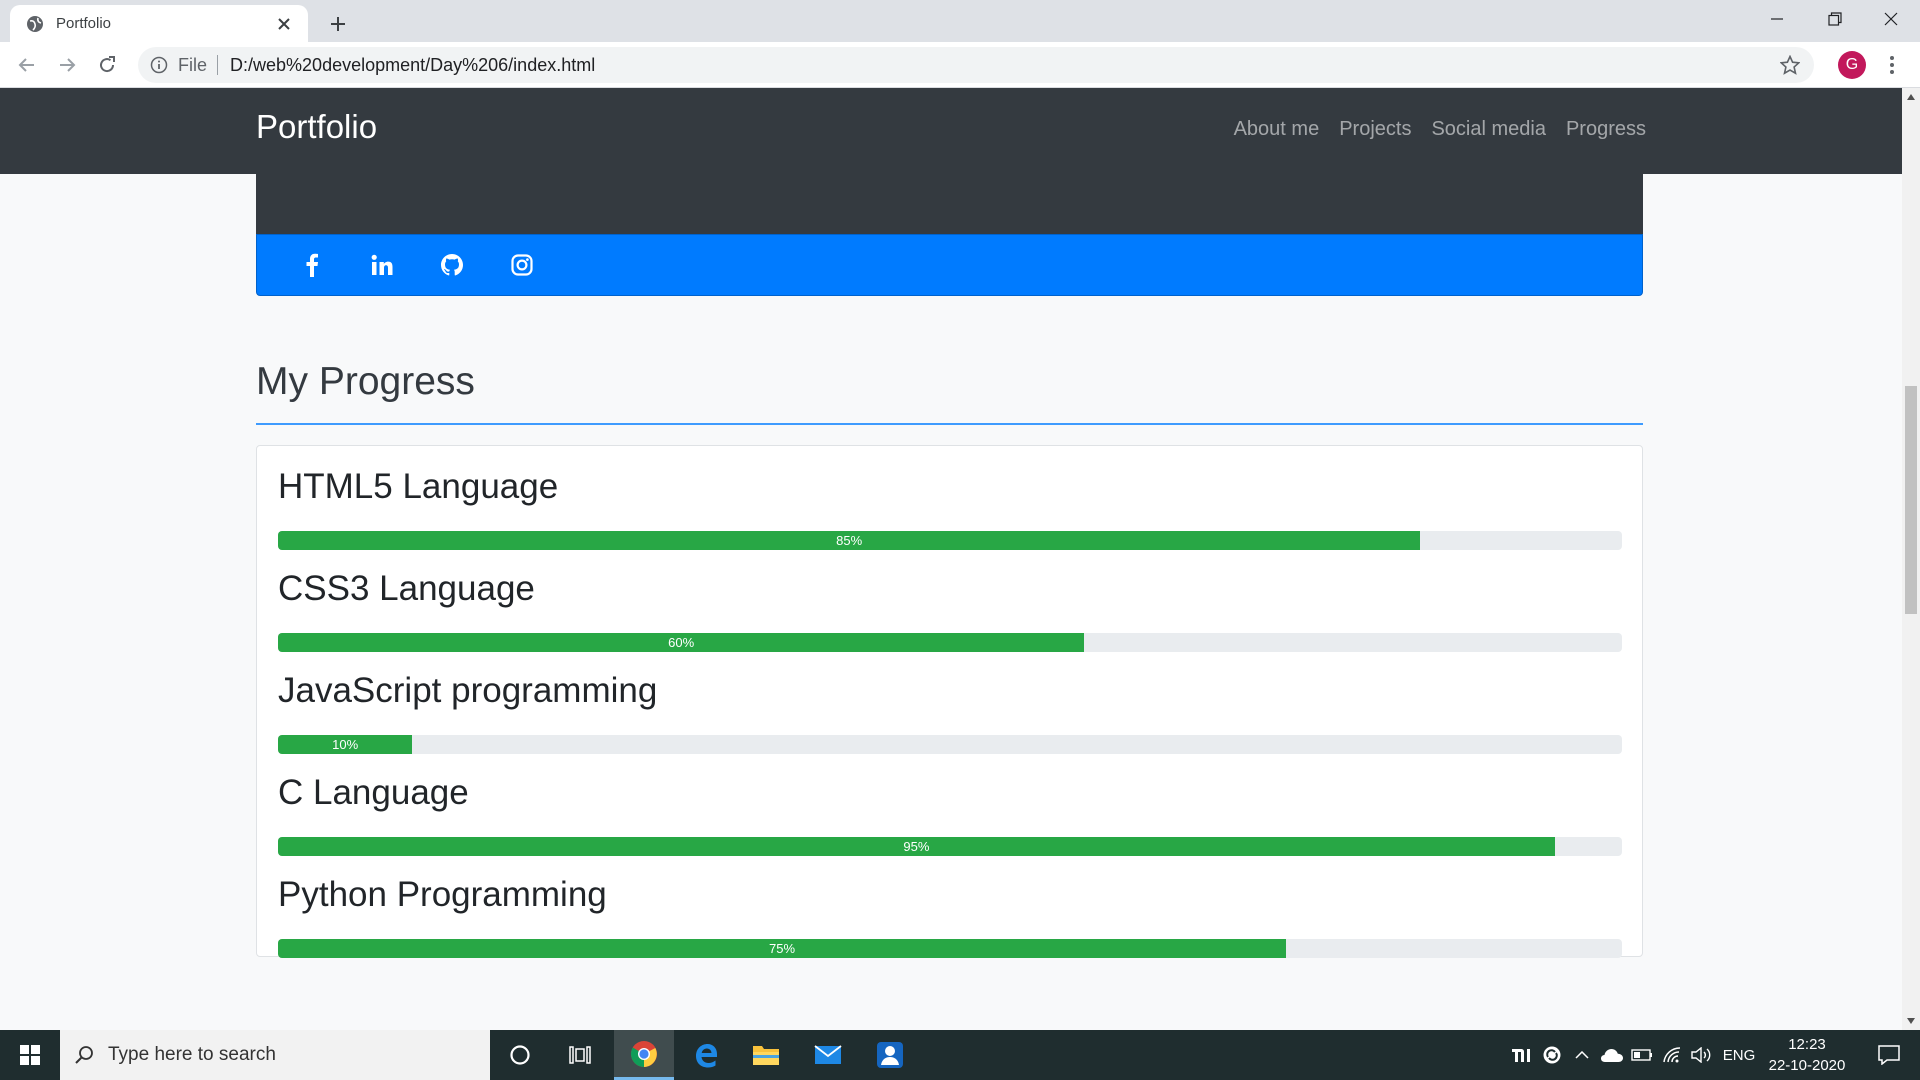 Image resolution: width=1920 pixels, height=1080 pixels. What do you see at coordinates (950, 711) in the screenshot?
I see `skill-item: JavaScript programming 10%` at bounding box center [950, 711].